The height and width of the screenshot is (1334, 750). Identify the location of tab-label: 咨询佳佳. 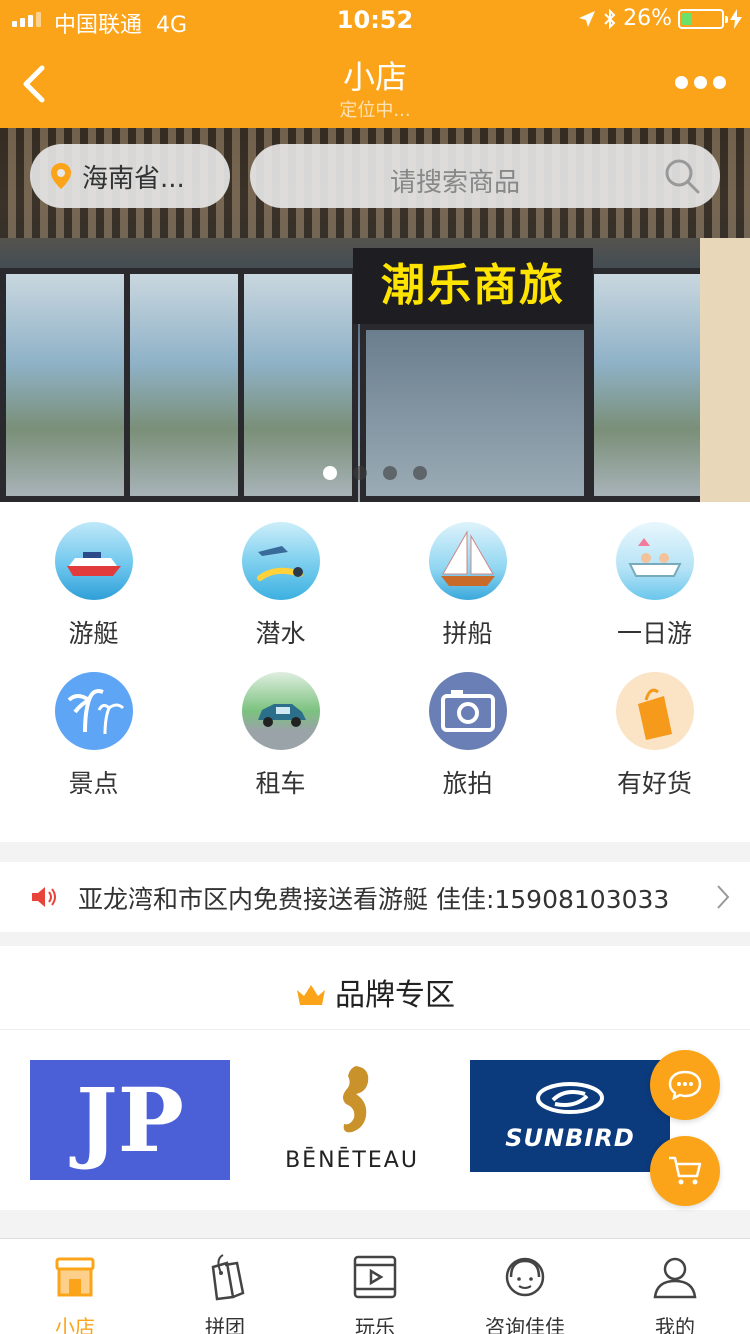
(525, 1324).